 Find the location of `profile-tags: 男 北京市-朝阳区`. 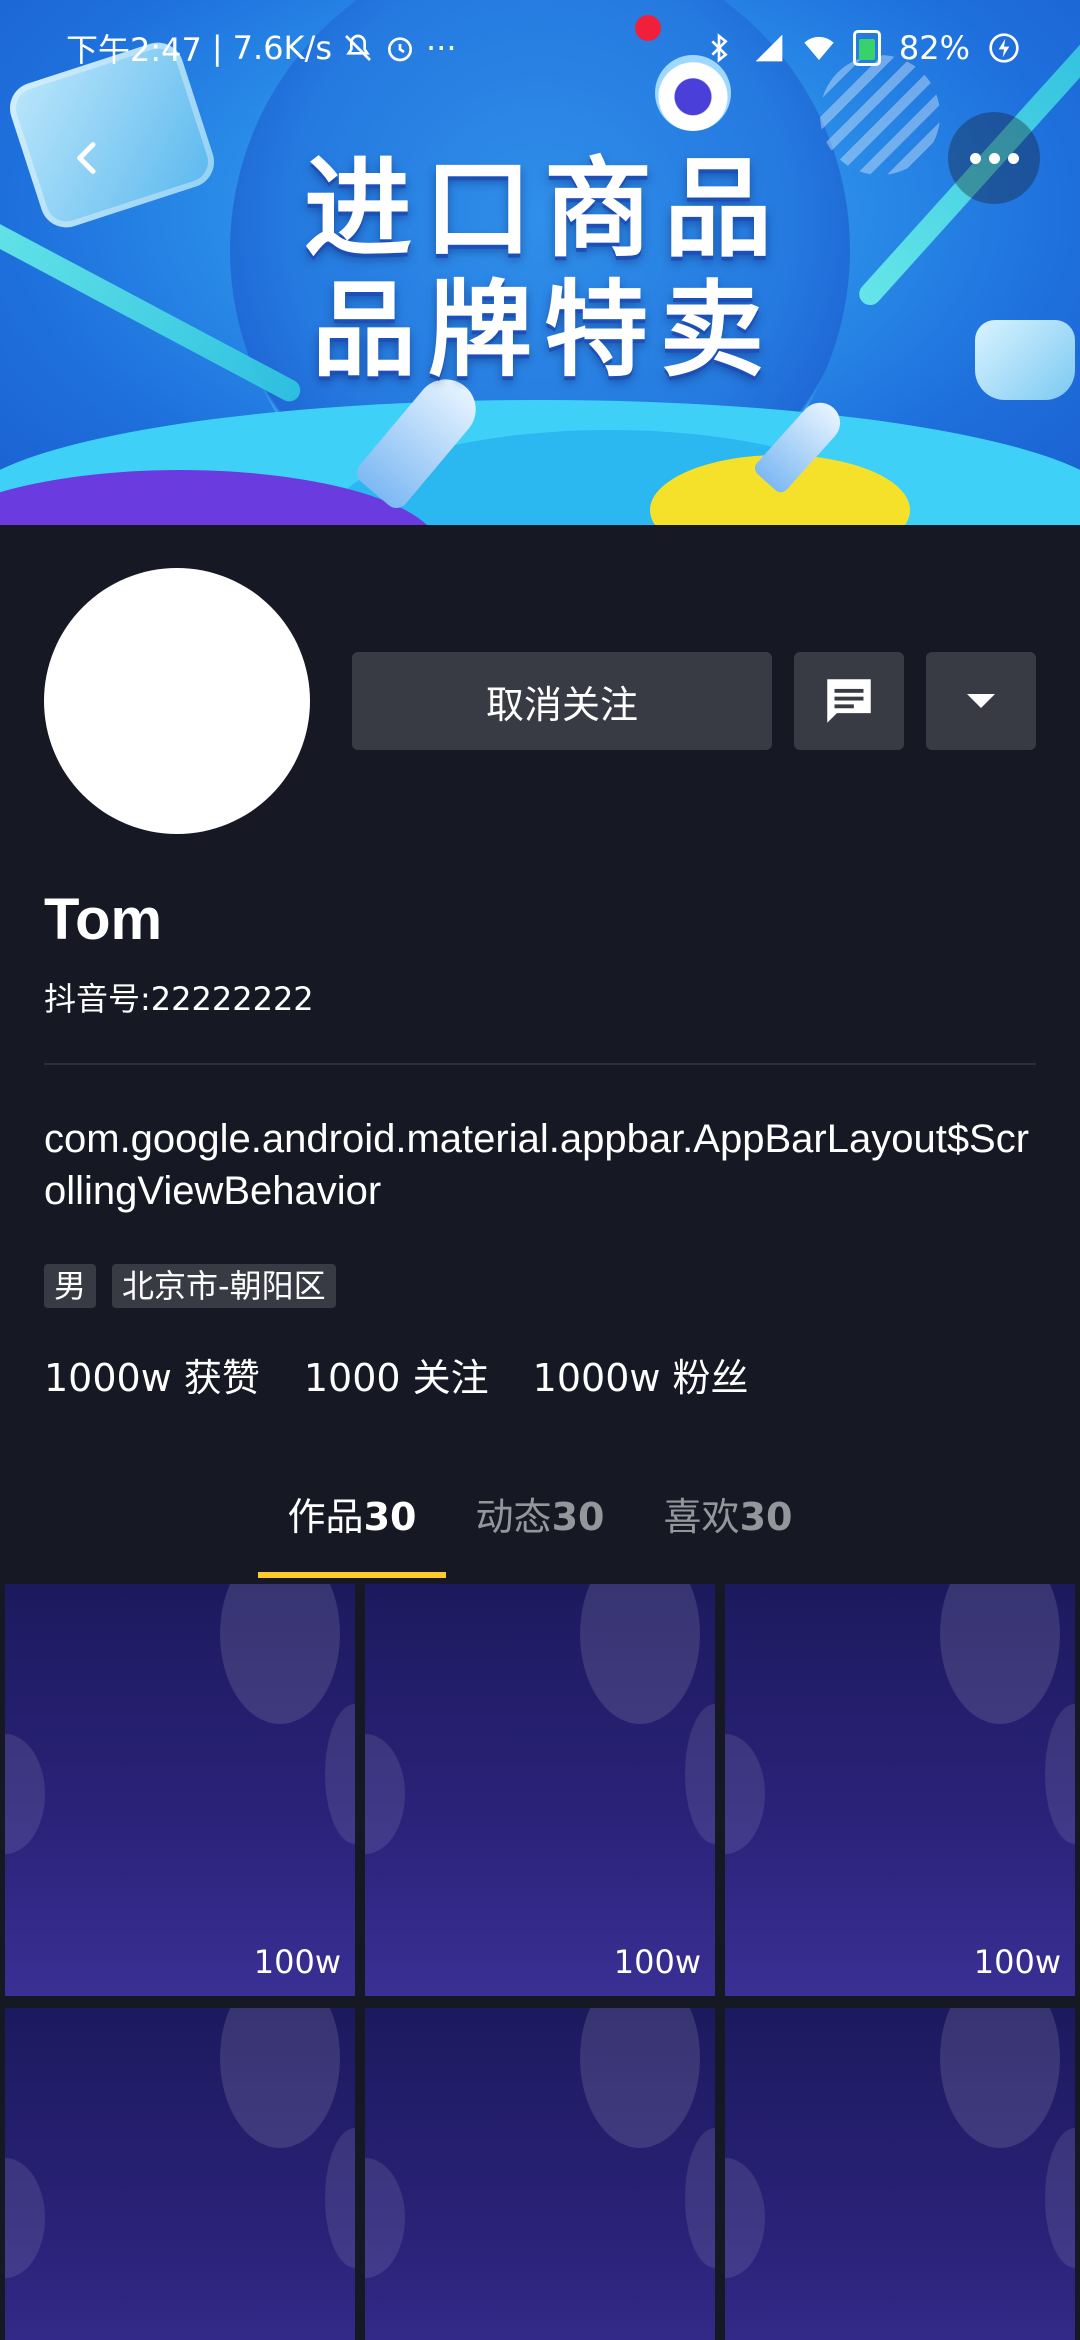

profile-tags: 男 北京市-朝阳区 is located at coordinates (190, 1286).